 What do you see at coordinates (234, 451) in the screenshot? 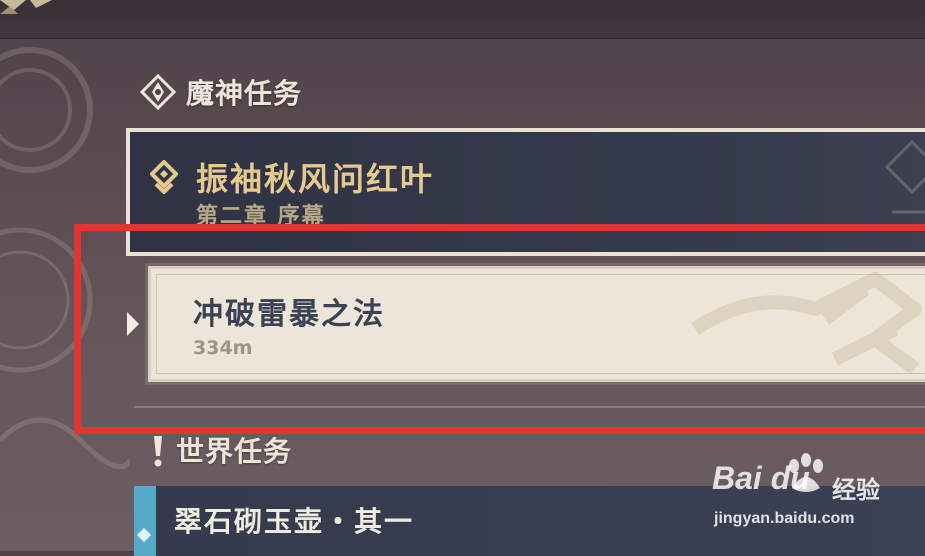
I see `world-quests-label: 世界任务` at bounding box center [234, 451].